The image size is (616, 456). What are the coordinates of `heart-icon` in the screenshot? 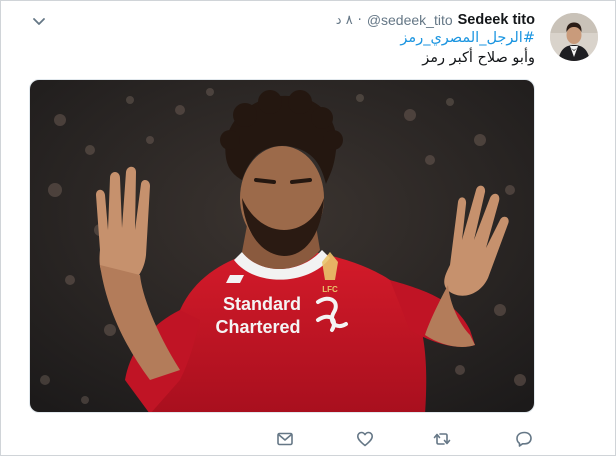 It's located at (365, 439).